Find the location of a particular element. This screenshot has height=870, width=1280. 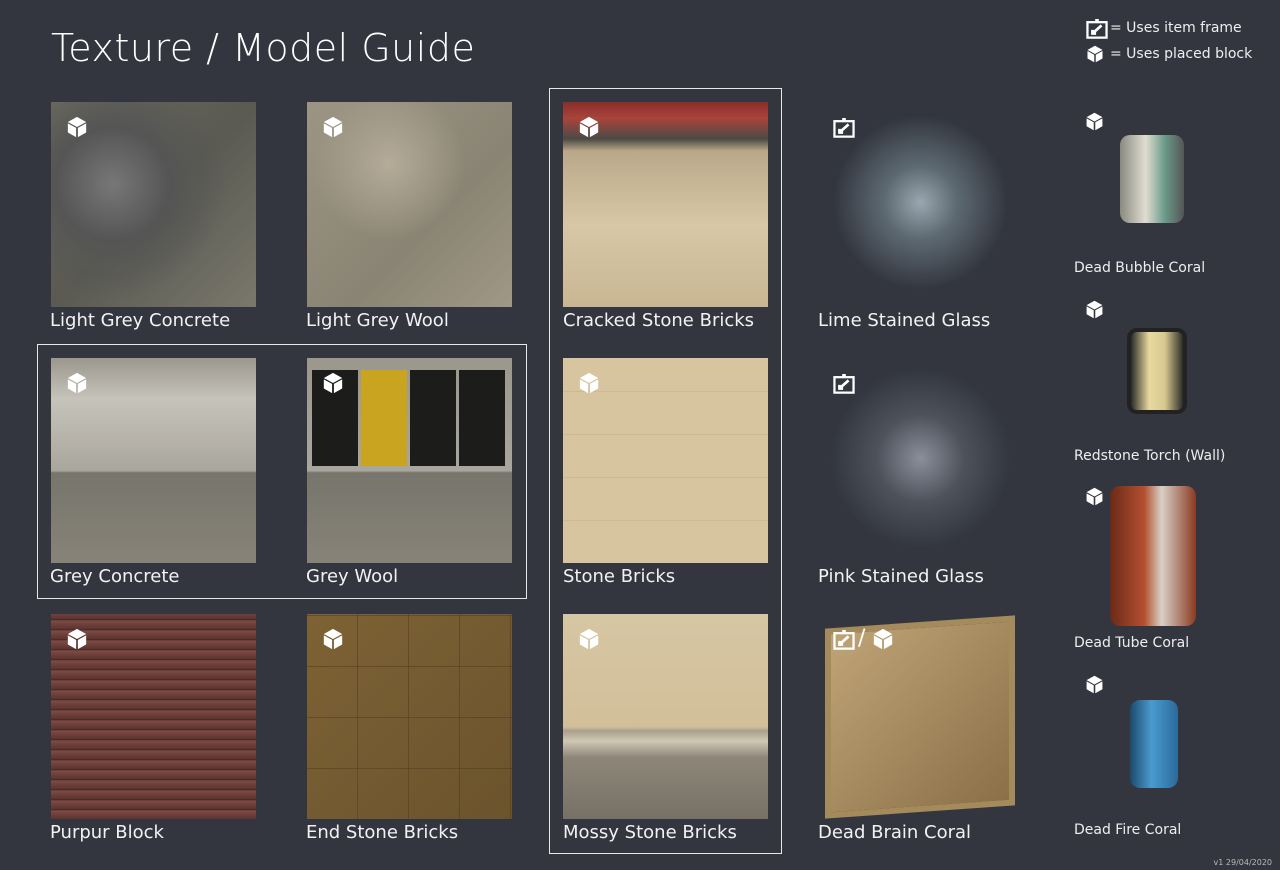

label-dead-tube-coral: Dead Tube Coral is located at coordinates (1132, 643).